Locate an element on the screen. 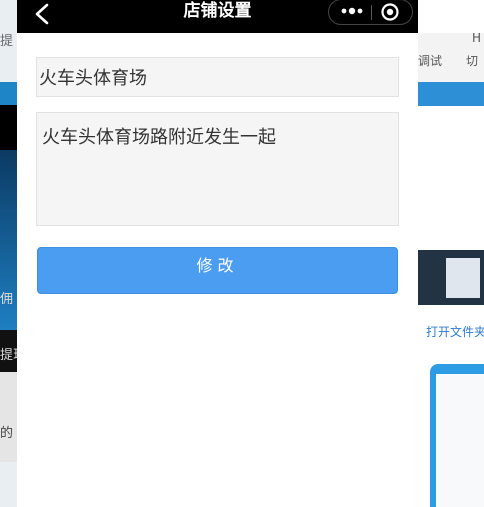 Image resolution: width=484 pixels, height=507 pixels. background-right-panel: 调试 切 H 打开文件夹 is located at coordinates (451, 253).